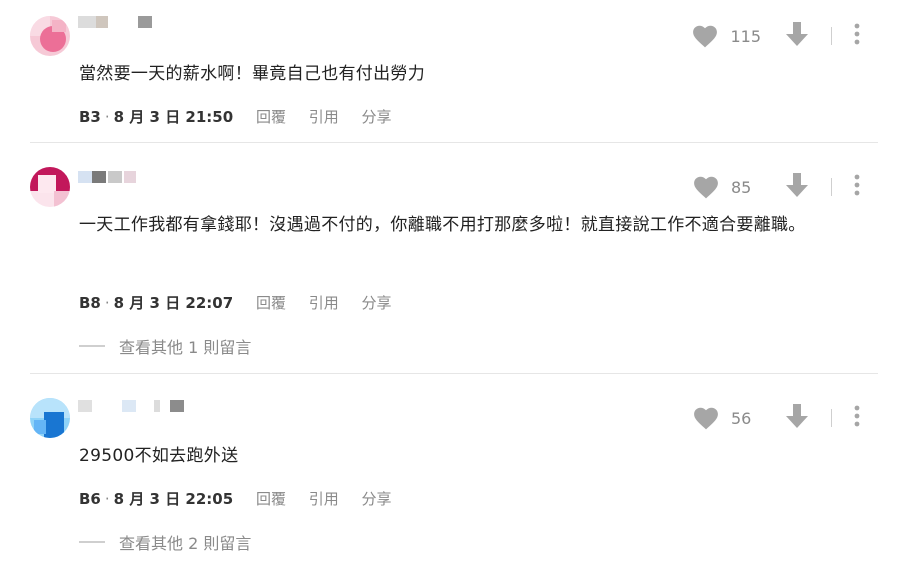  What do you see at coordinates (727, 187) in the screenshot?
I see `like-button: 85` at bounding box center [727, 187].